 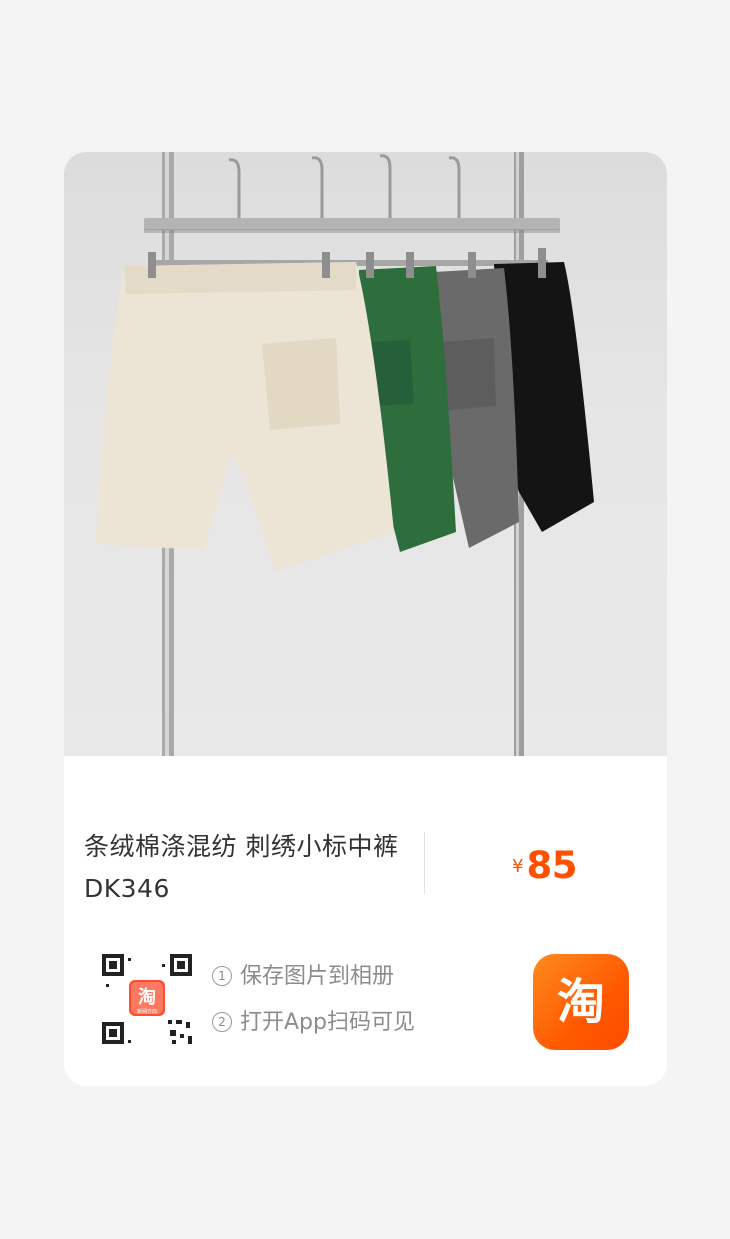 I want to click on taobao-app-icon: 淘, so click(x=581, y=1002).